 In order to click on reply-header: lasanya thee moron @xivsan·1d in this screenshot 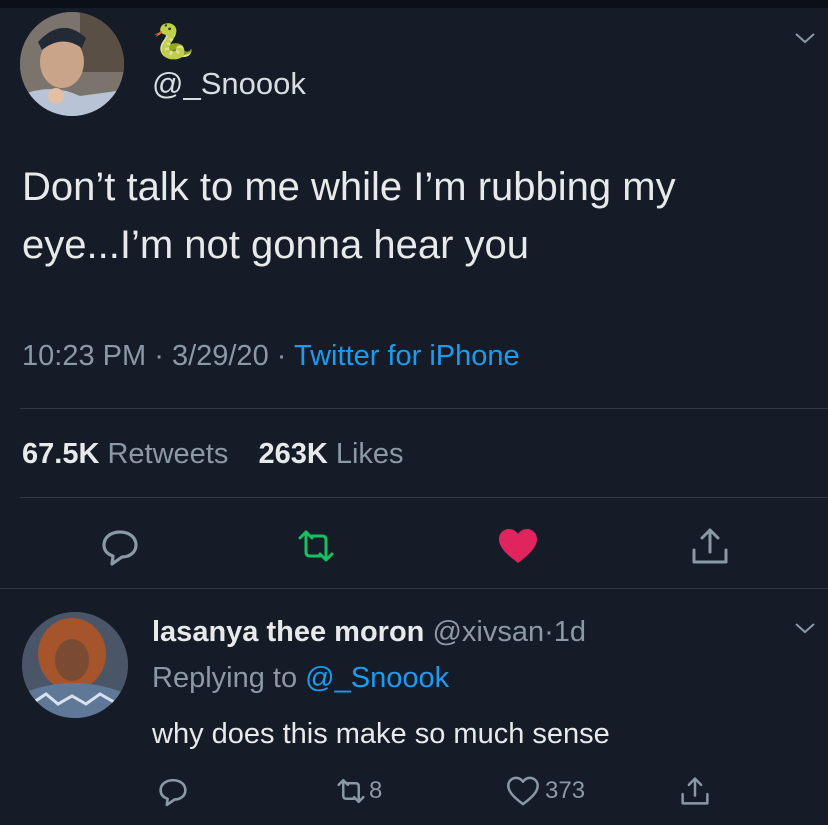, I will do `click(369, 632)`.